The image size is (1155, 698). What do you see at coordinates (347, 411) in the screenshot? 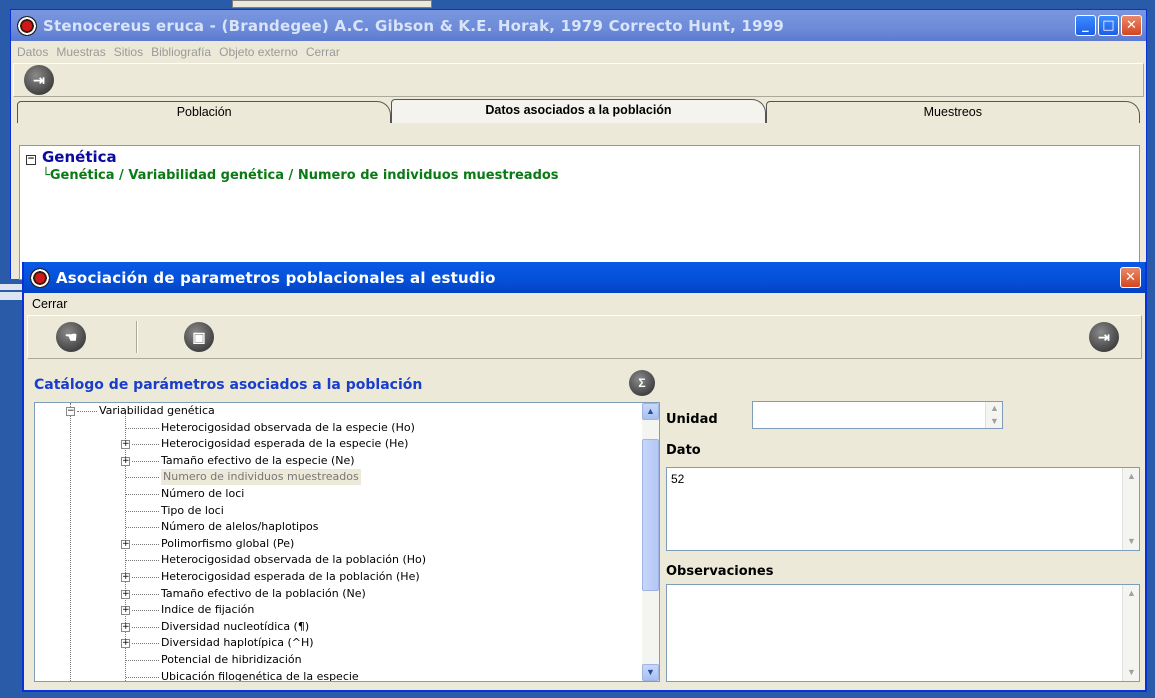
I see `tree-node-variabilidad-genetica: − Variabilidad genética` at bounding box center [347, 411].